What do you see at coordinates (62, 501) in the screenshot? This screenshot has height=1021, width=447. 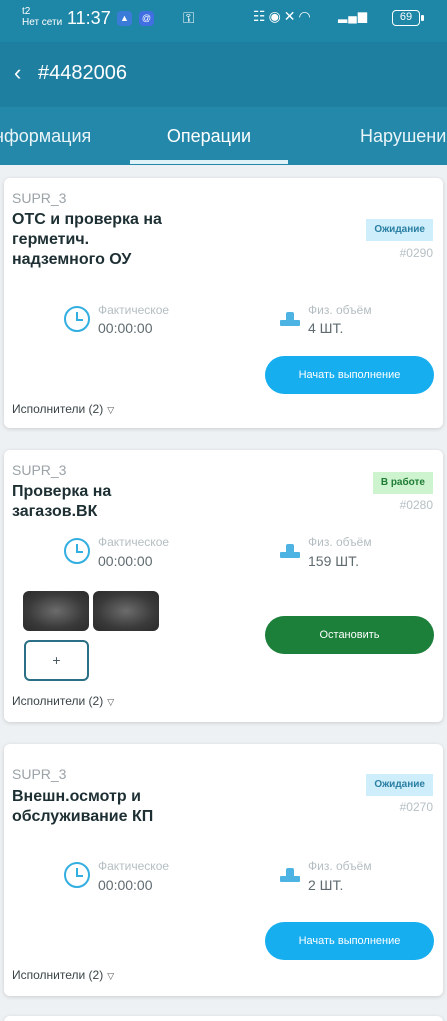 I see `operation-title: Проверка на загазов.ВК` at bounding box center [62, 501].